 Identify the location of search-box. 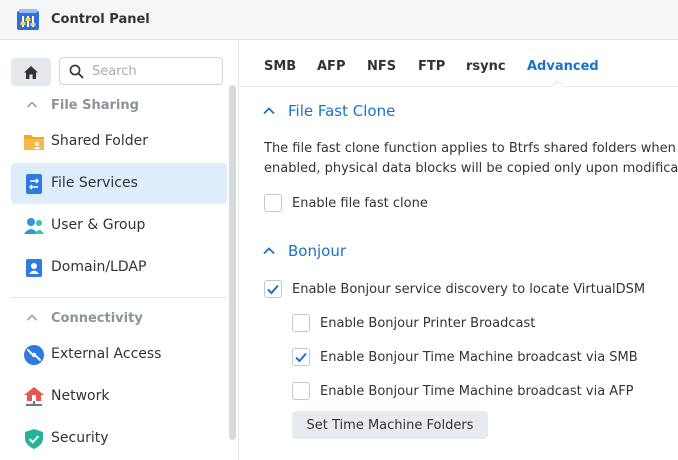
(141, 71).